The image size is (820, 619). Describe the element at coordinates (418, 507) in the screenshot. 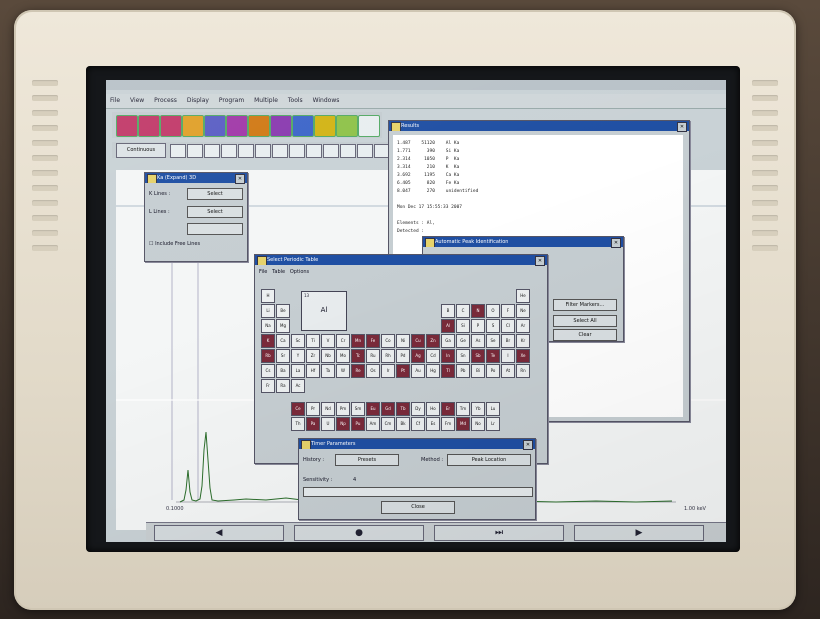

I see `close-button: Close` at that location.